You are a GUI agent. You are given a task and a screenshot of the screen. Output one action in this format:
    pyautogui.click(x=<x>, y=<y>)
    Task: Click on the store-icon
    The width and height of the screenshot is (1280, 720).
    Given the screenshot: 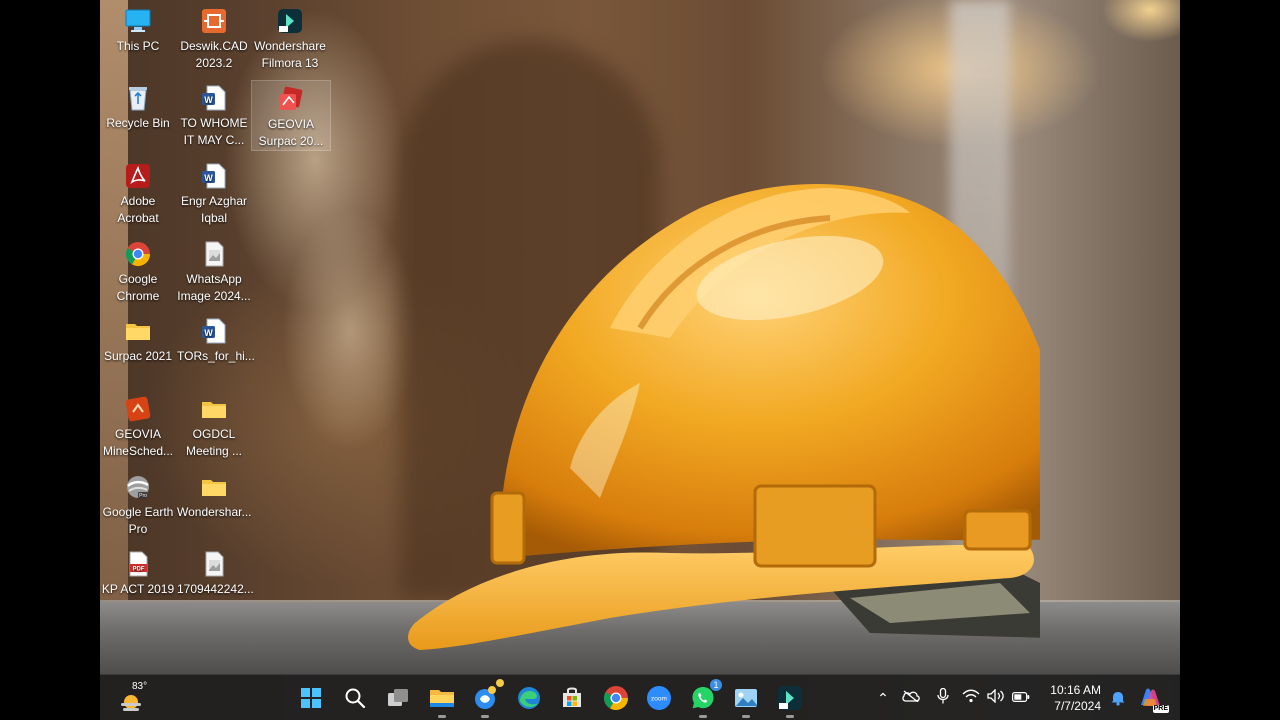 What is the action you would take?
    pyautogui.click(x=572, y=698)
    